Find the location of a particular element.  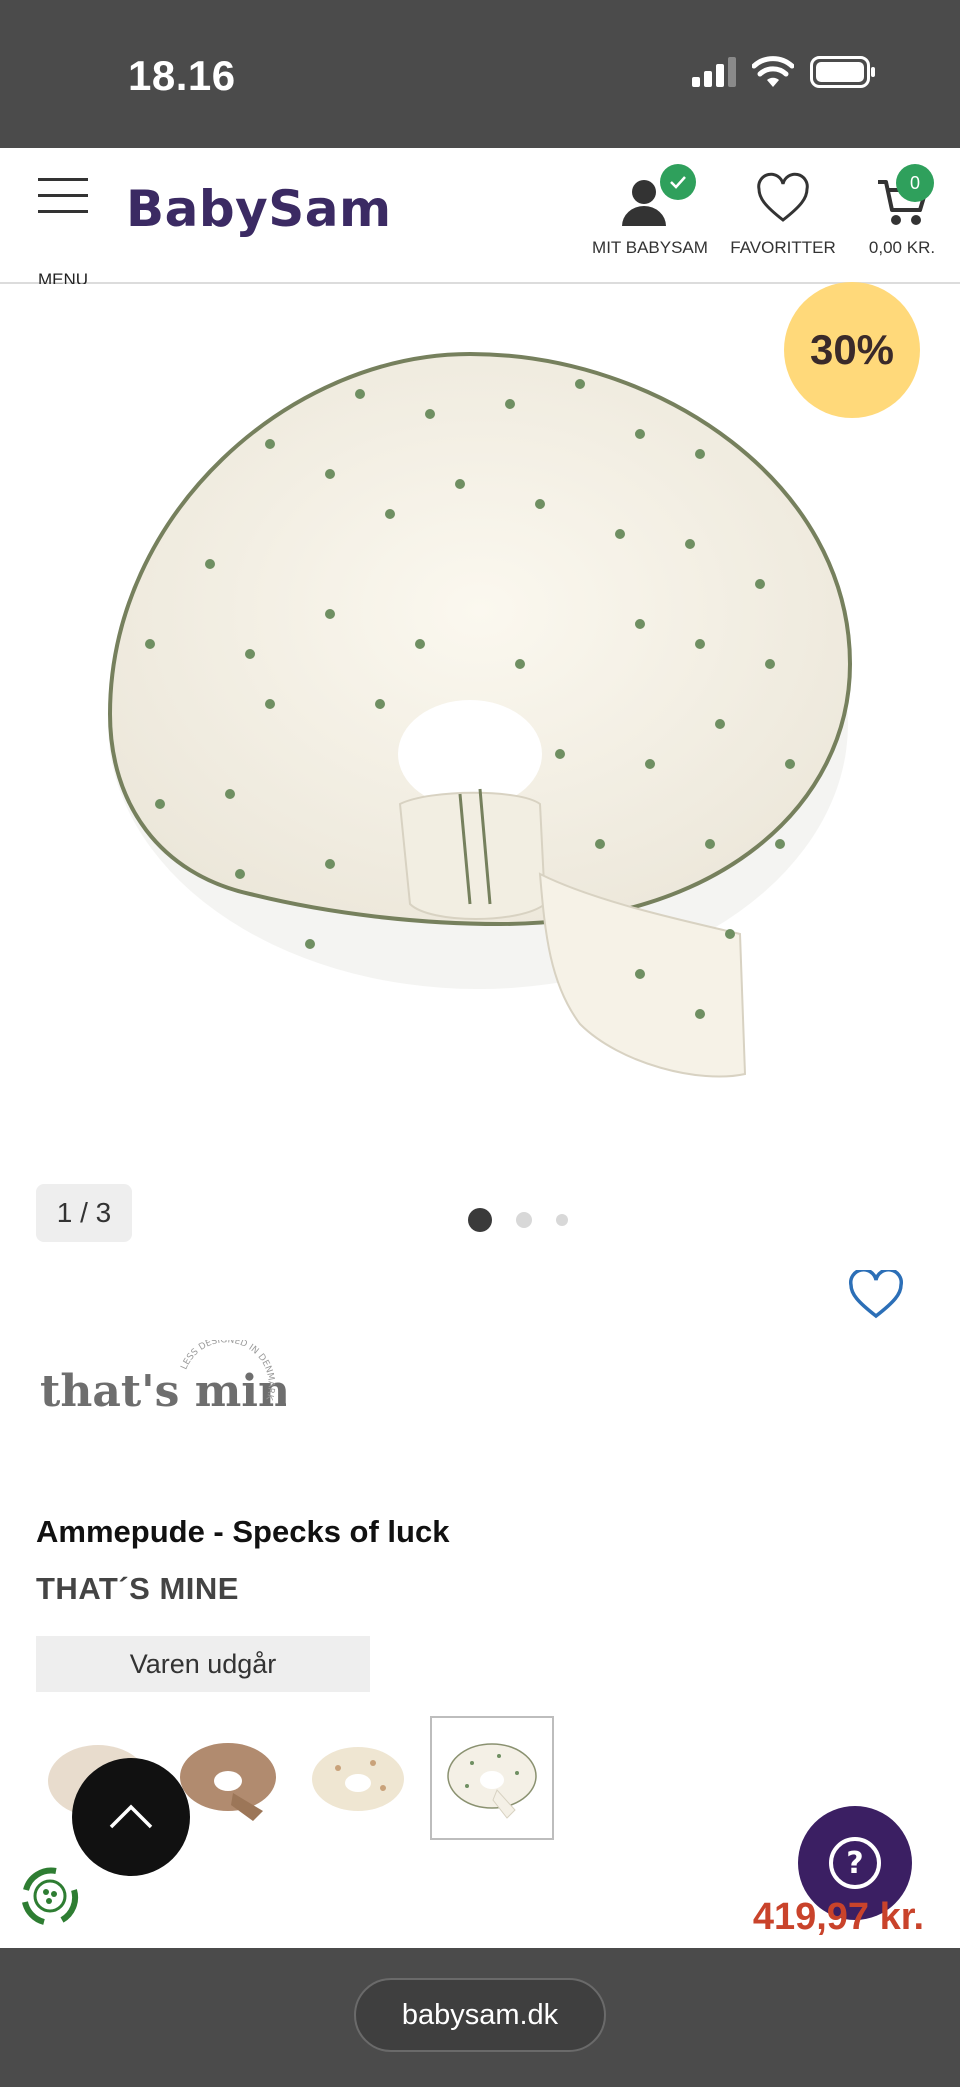

logged-in-check-badge is located at coordinates (678, 182).